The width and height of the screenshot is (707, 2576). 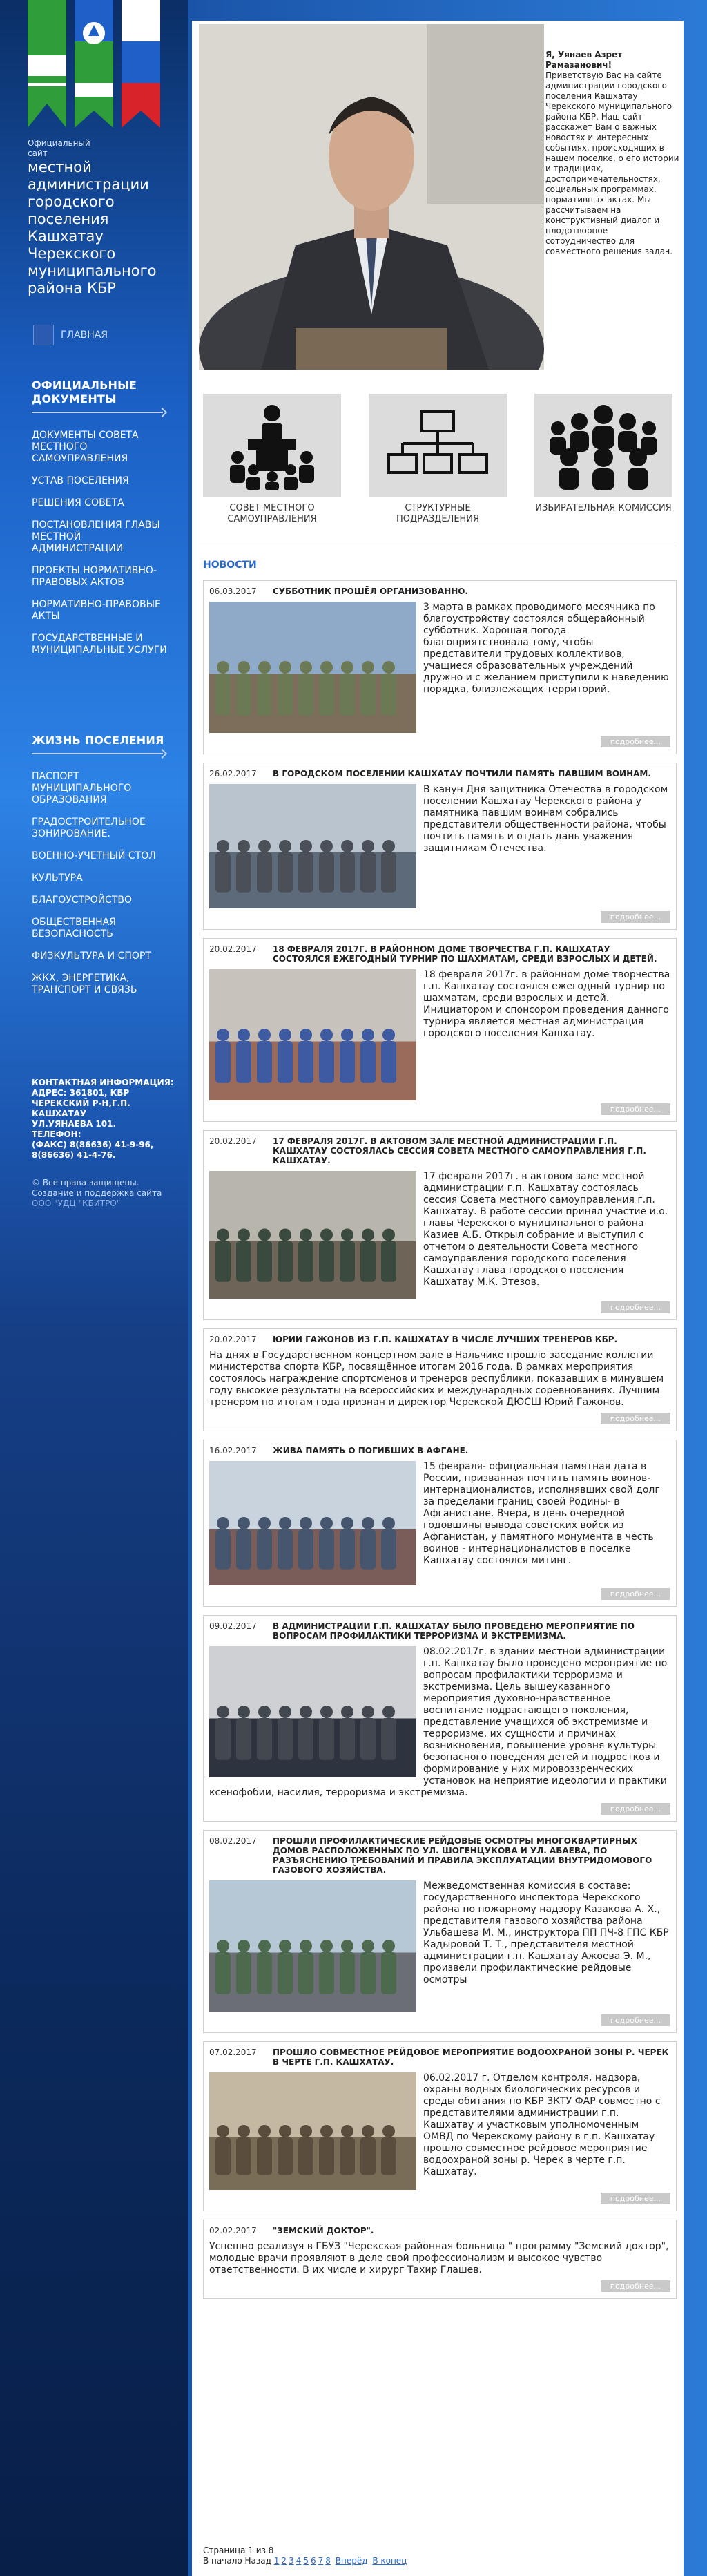 What do you see at coordinates (101, 447) in the screenshot?
I see `nav-item-council-docs: ДОКУМЕНТЫ СОВЕТА МЕСТНОГО САМОУПРАВЛЕНИЯ` at bounding box center [101, 447].